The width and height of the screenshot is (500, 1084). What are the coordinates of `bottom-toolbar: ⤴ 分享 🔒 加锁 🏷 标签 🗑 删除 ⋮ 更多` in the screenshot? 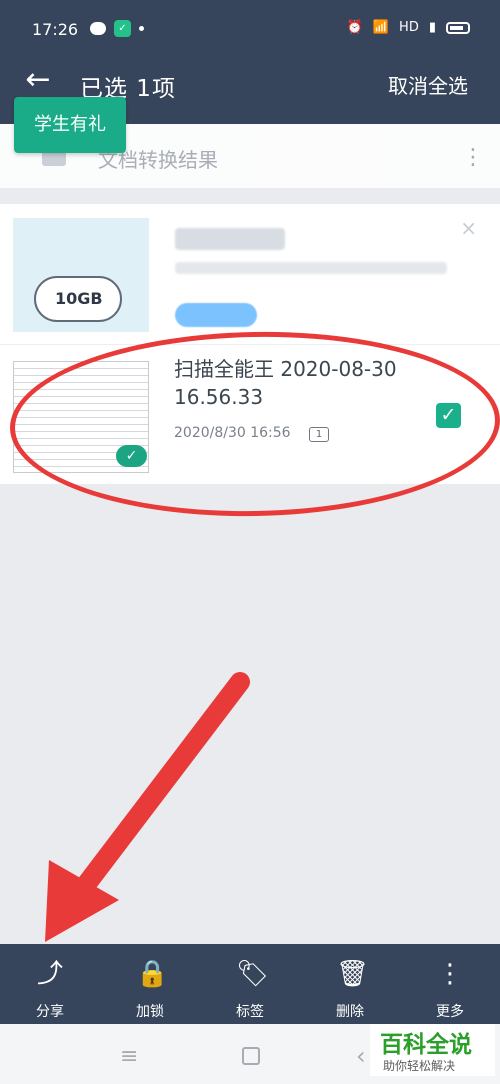 It's located at (250, 984).